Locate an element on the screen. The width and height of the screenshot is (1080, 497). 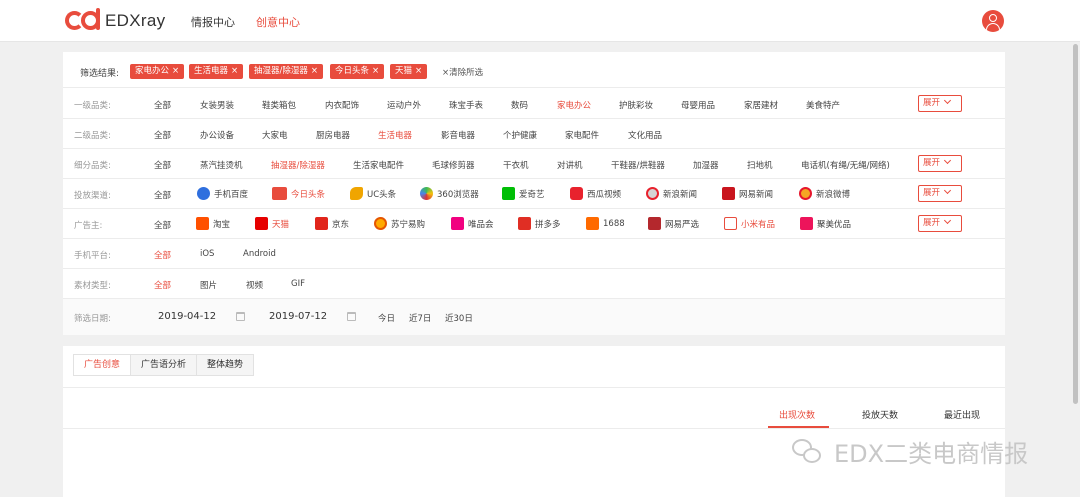
channel-option-360: 360浏览器 is located at coordinates (449, 193).